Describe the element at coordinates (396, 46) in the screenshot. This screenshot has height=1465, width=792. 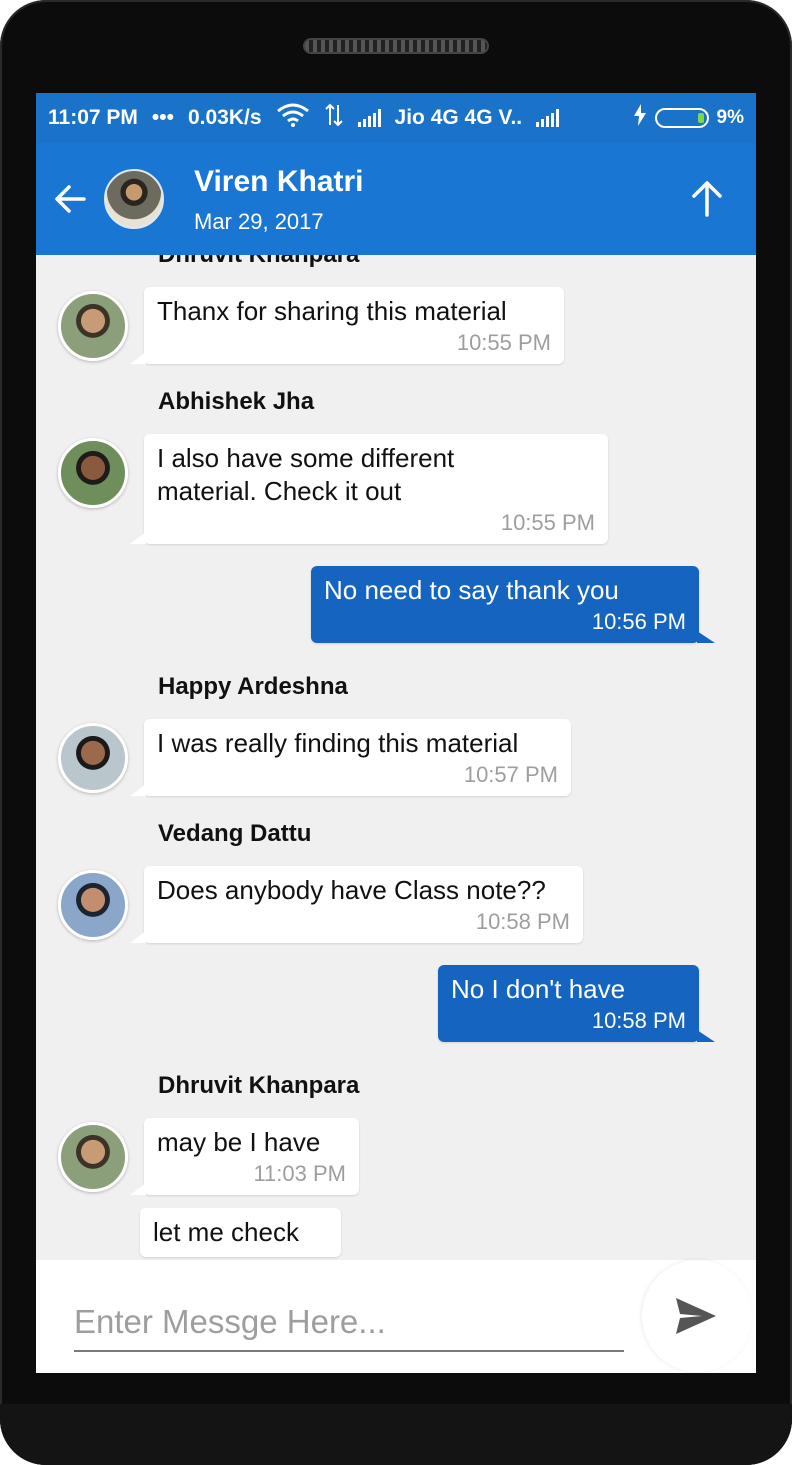
I see `speaker-grille` at that location.